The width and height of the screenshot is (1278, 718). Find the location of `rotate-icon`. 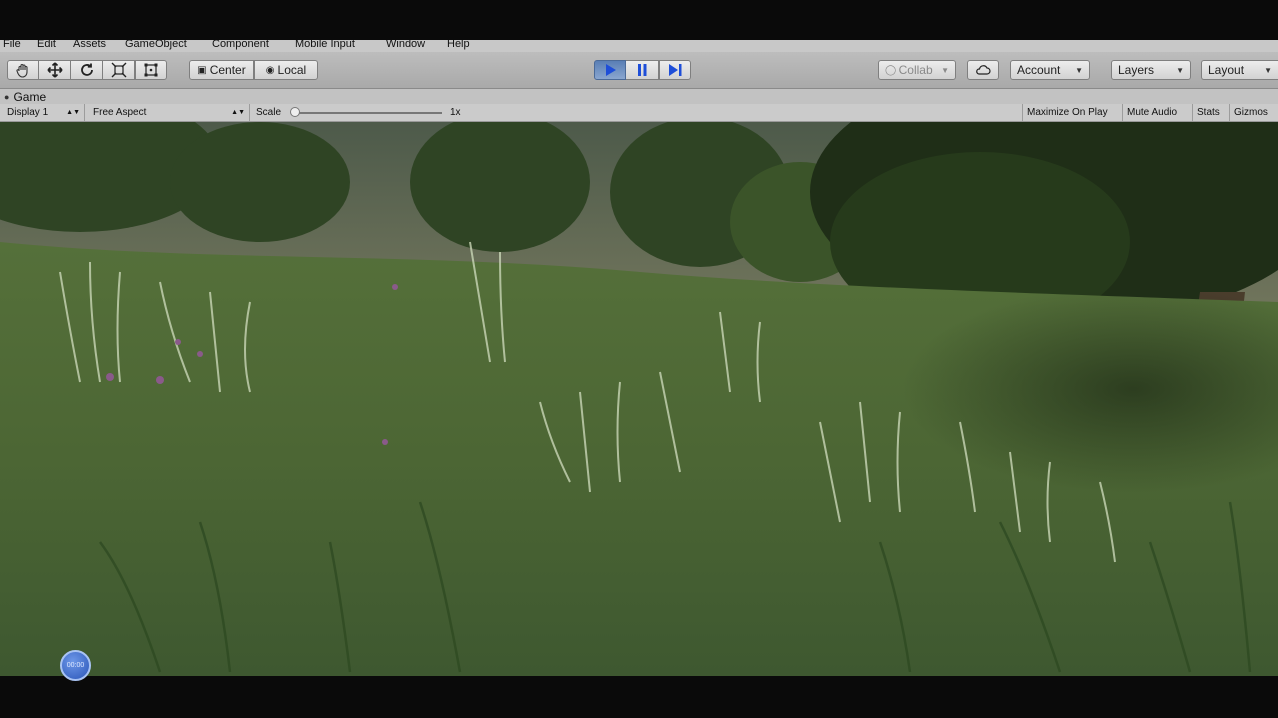

rotate-icon is located at coordinates (86, 69).